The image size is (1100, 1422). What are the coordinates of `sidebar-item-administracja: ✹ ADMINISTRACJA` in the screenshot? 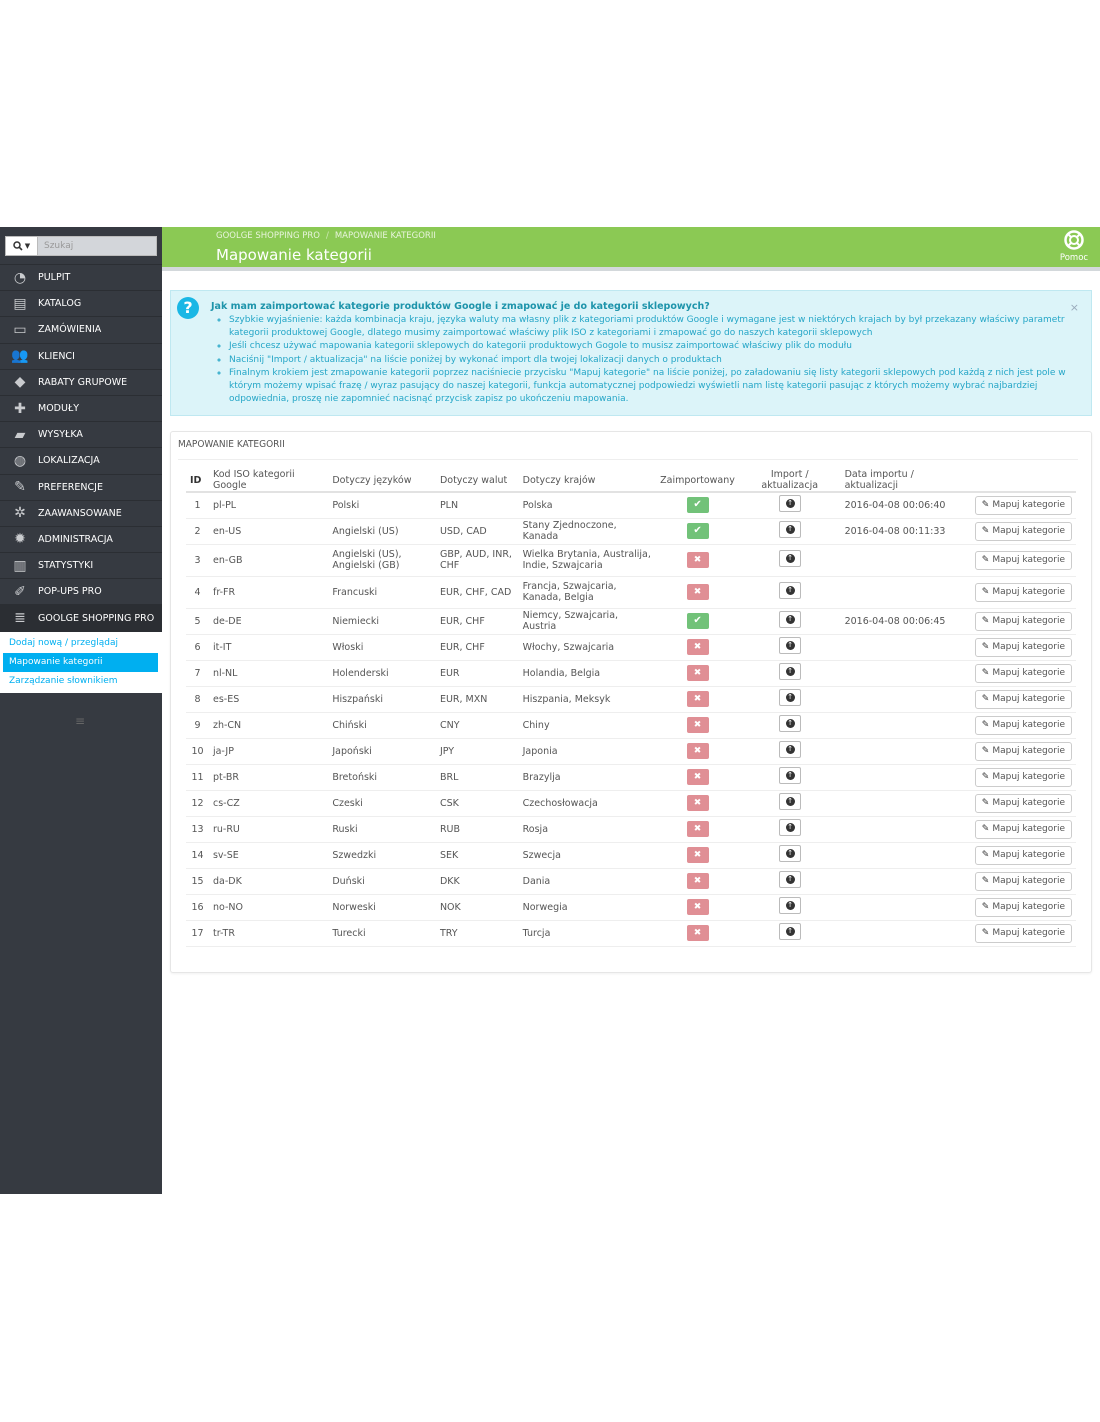 It's located at (81, 540).